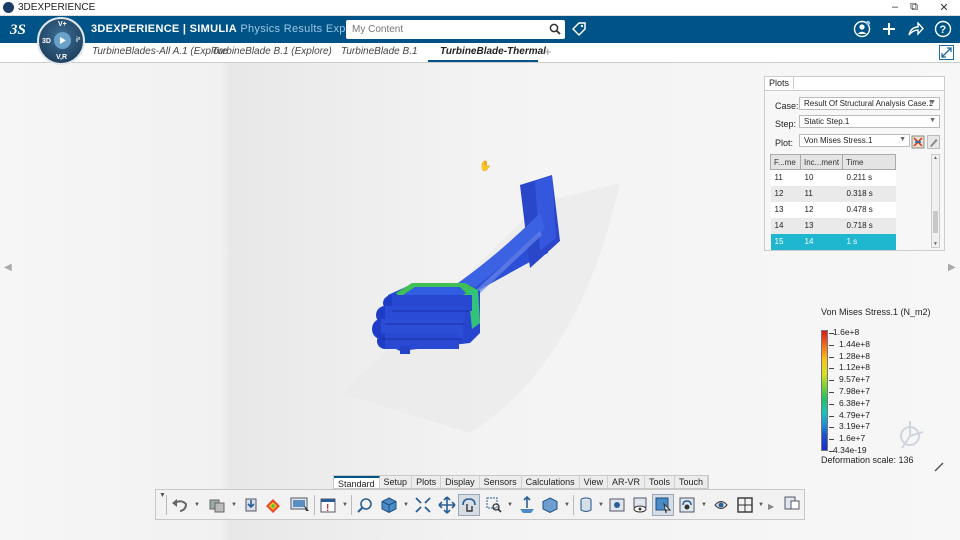 This screenshot has width=960, height=540. Describe the element at coordinates (548, 51) in the screenshot. I see `add-tab-icon: +` at that location.